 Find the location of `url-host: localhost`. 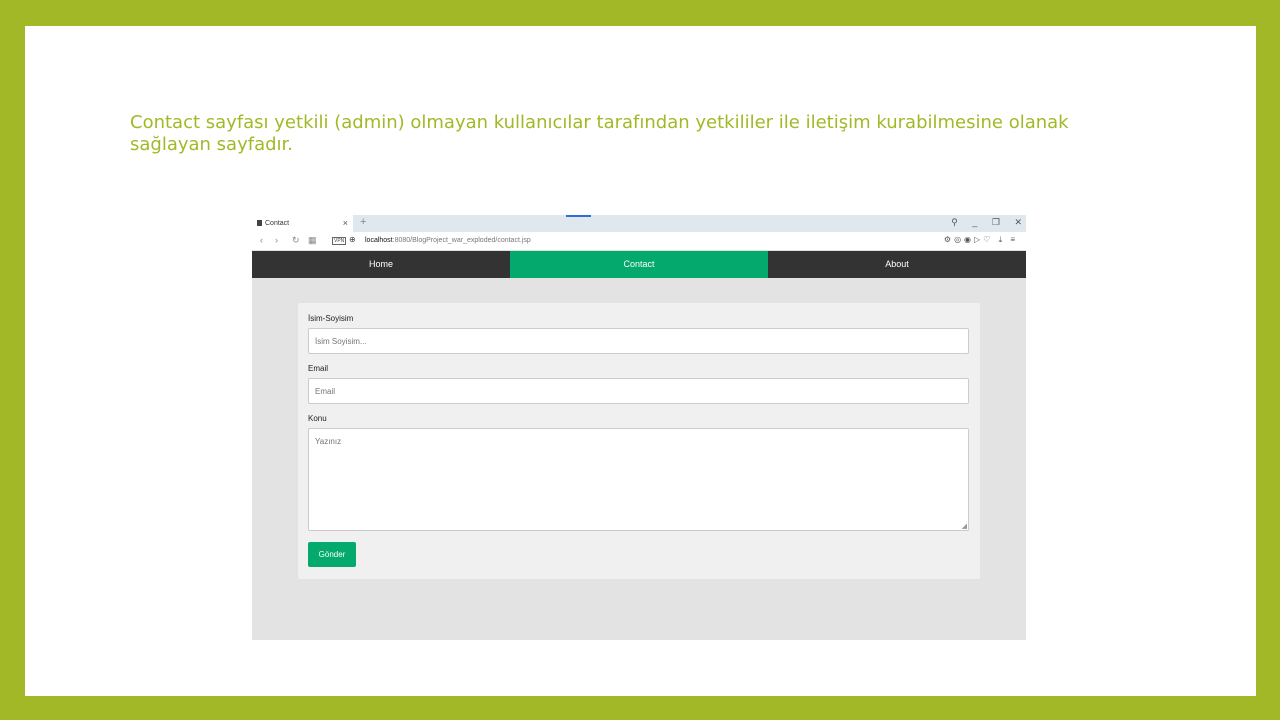

url-host: localhost is located at coordinates (379, 240).